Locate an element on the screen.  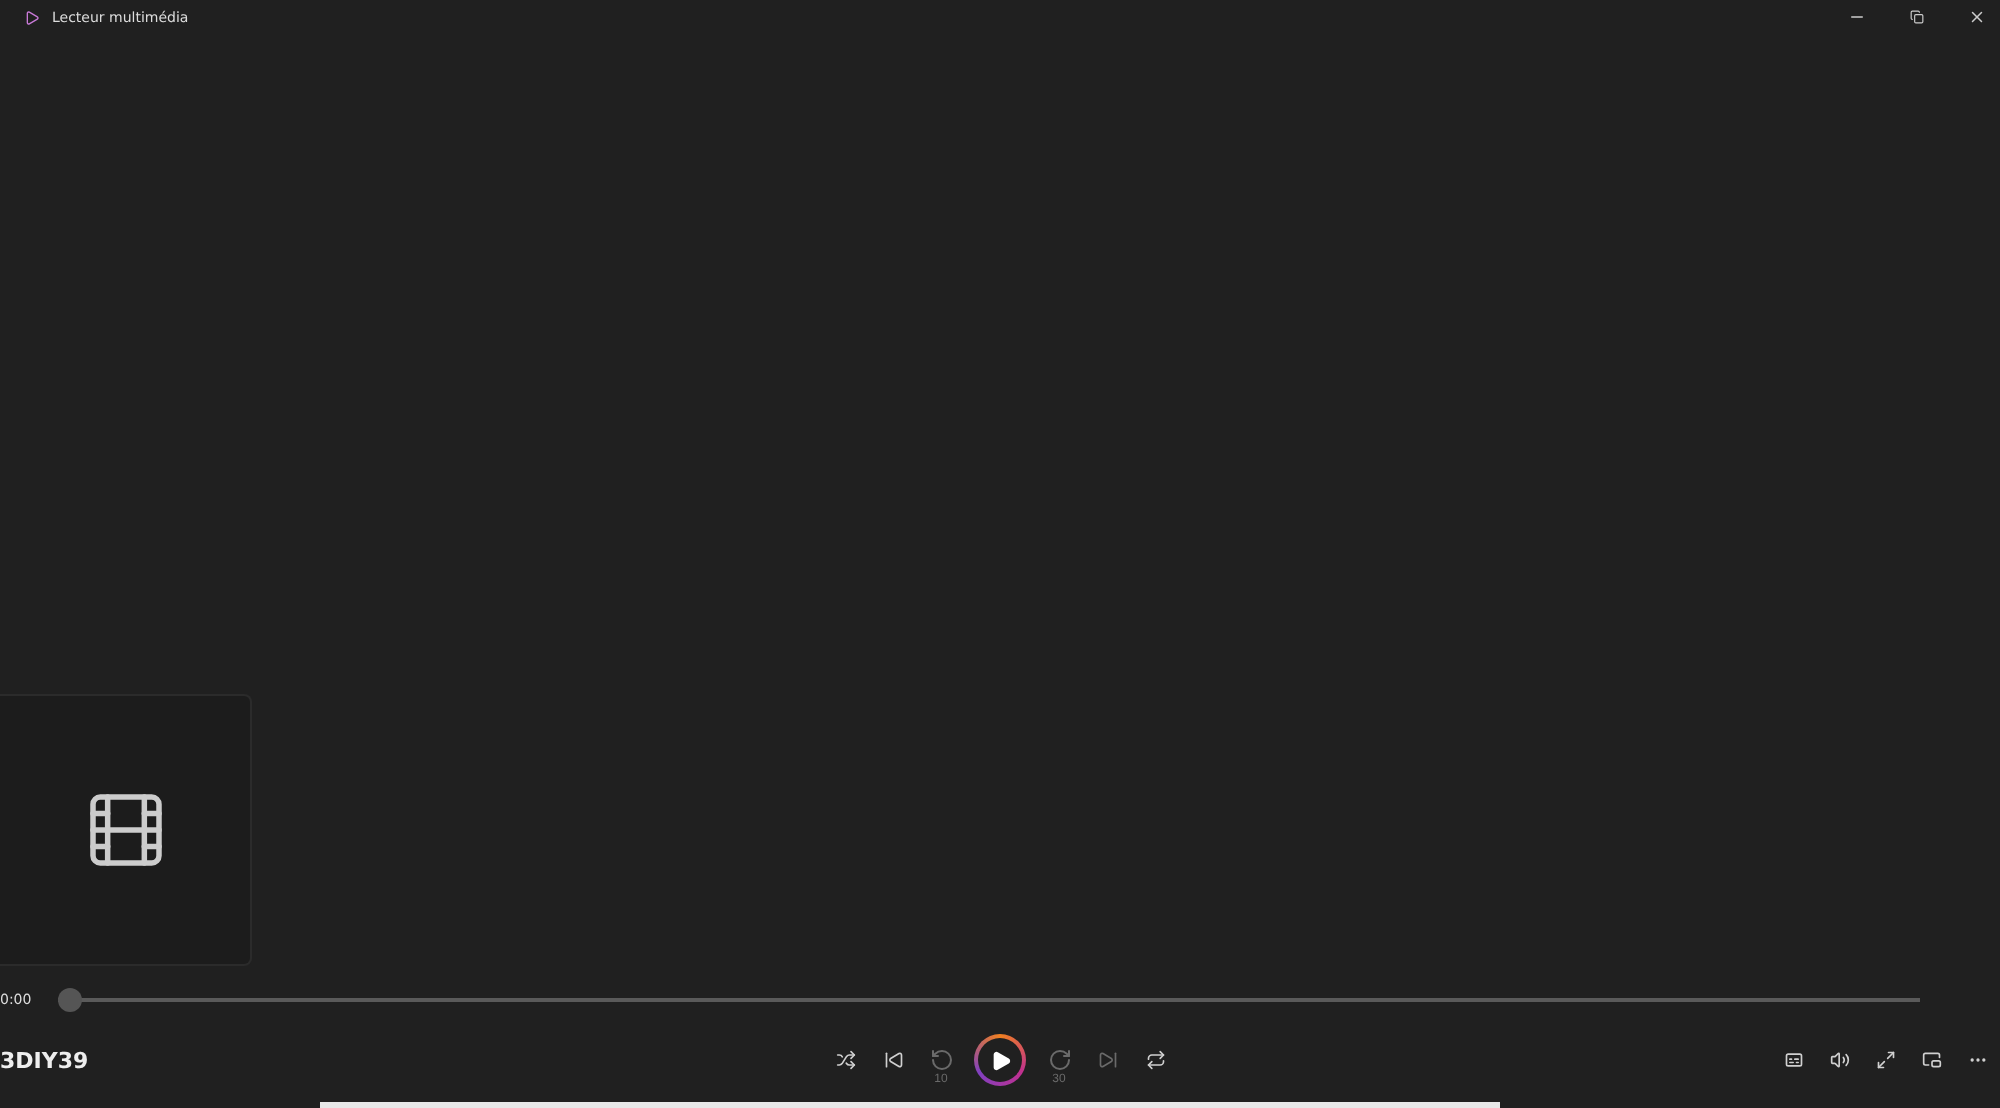
mini-player-icon is located at coordinates (1931, 1060).